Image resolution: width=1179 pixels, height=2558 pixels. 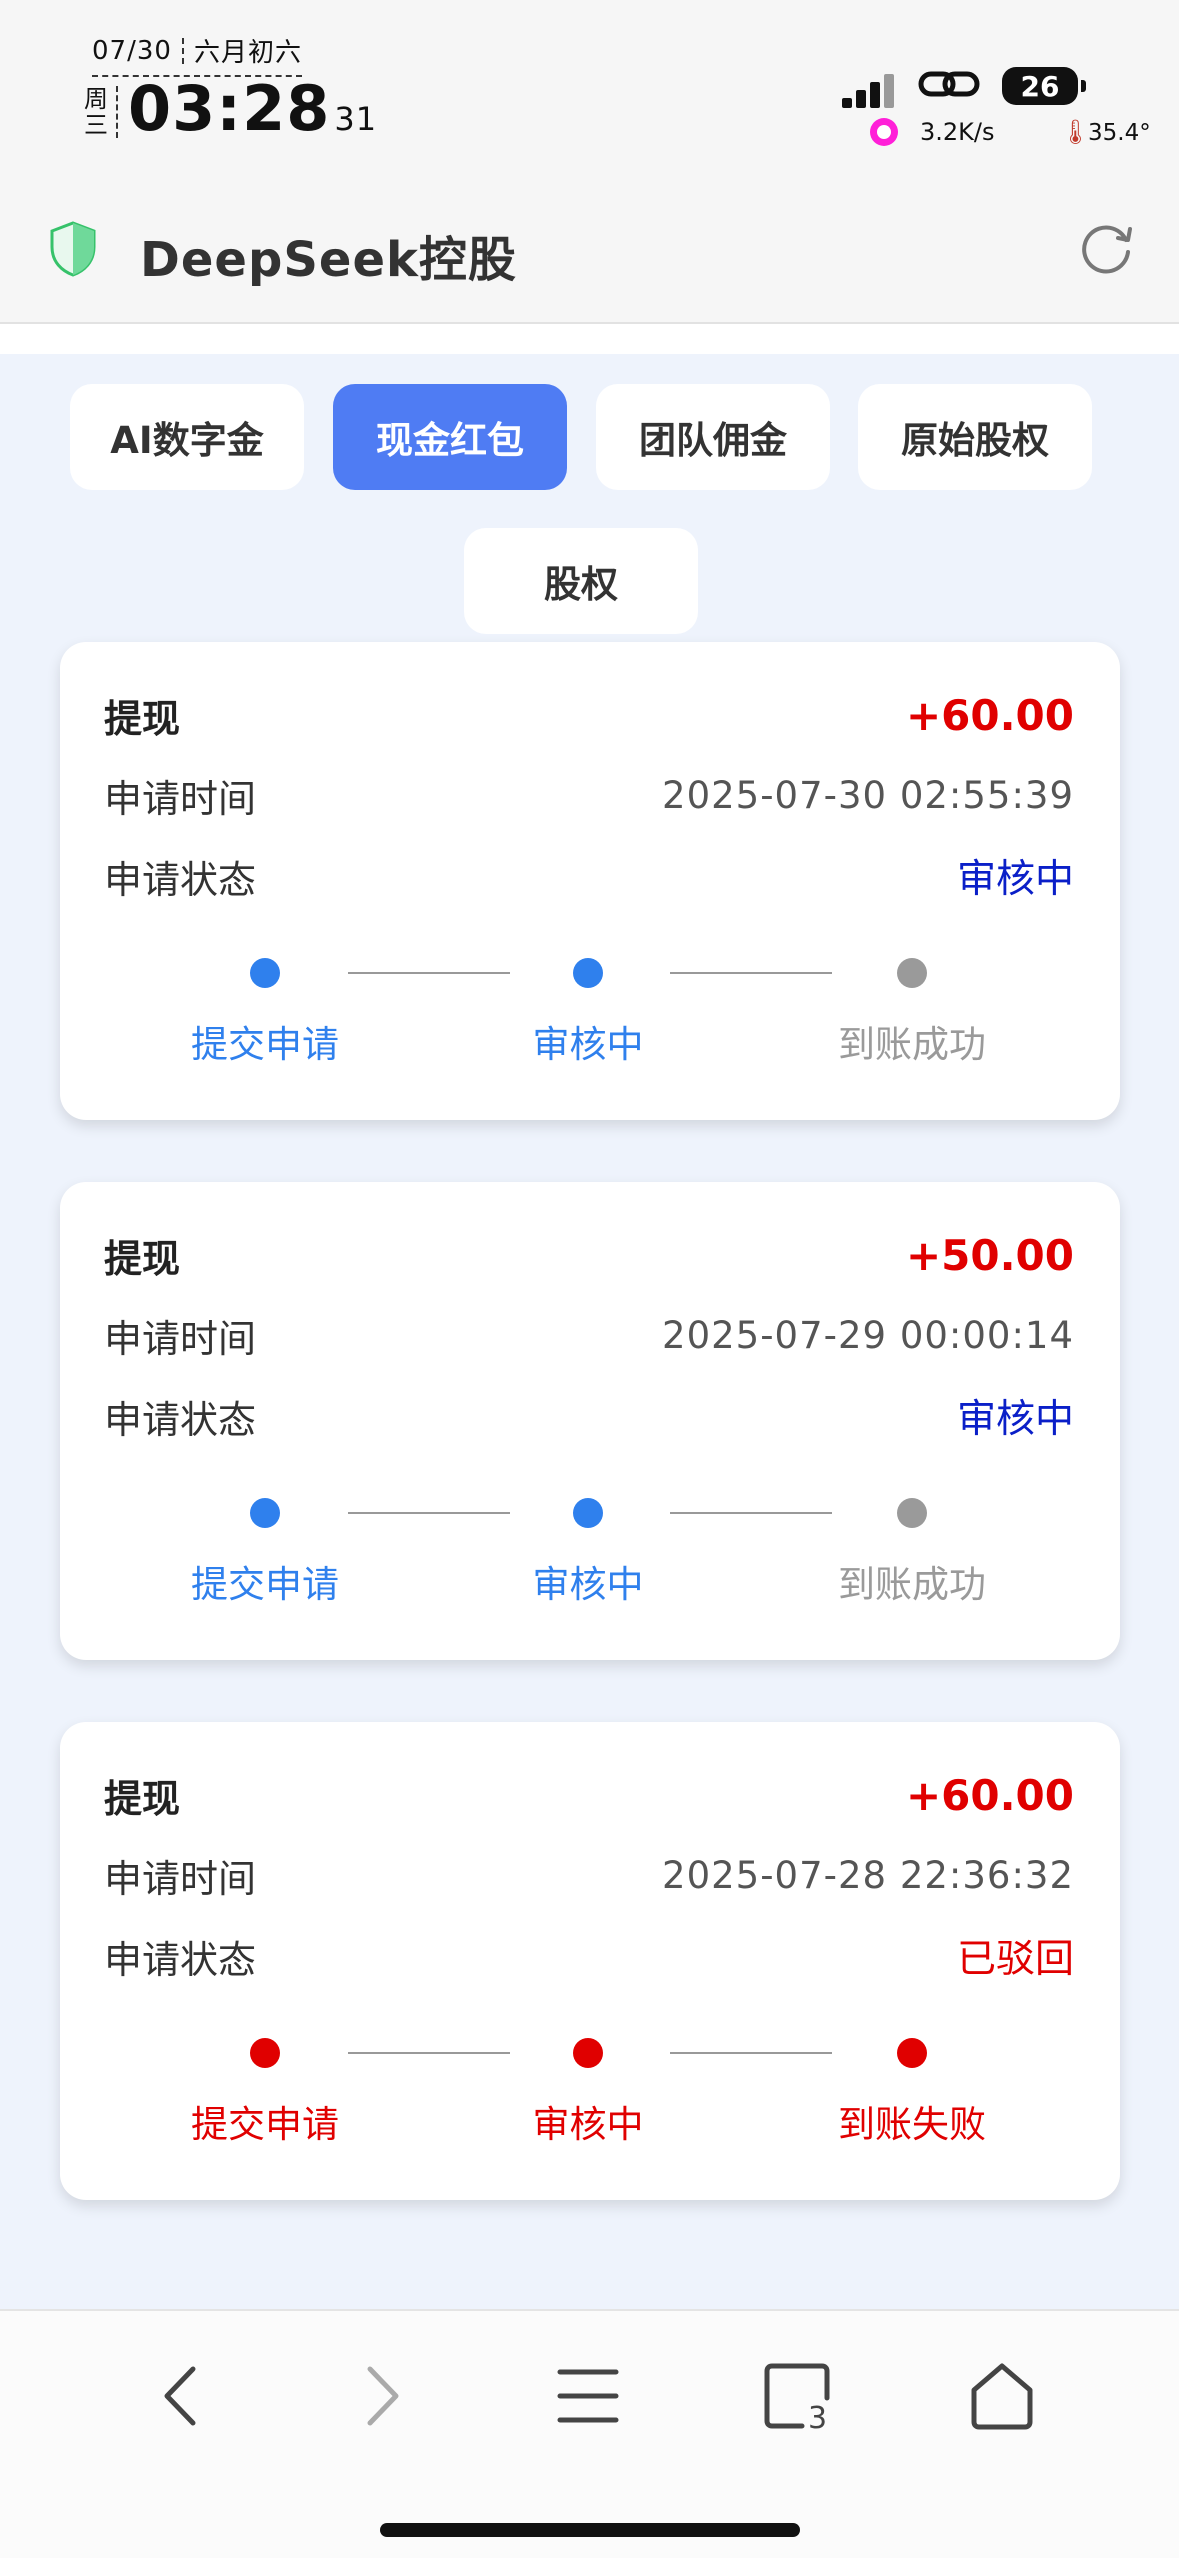 I want to click on back-icon, so click(x=180, y=2396).